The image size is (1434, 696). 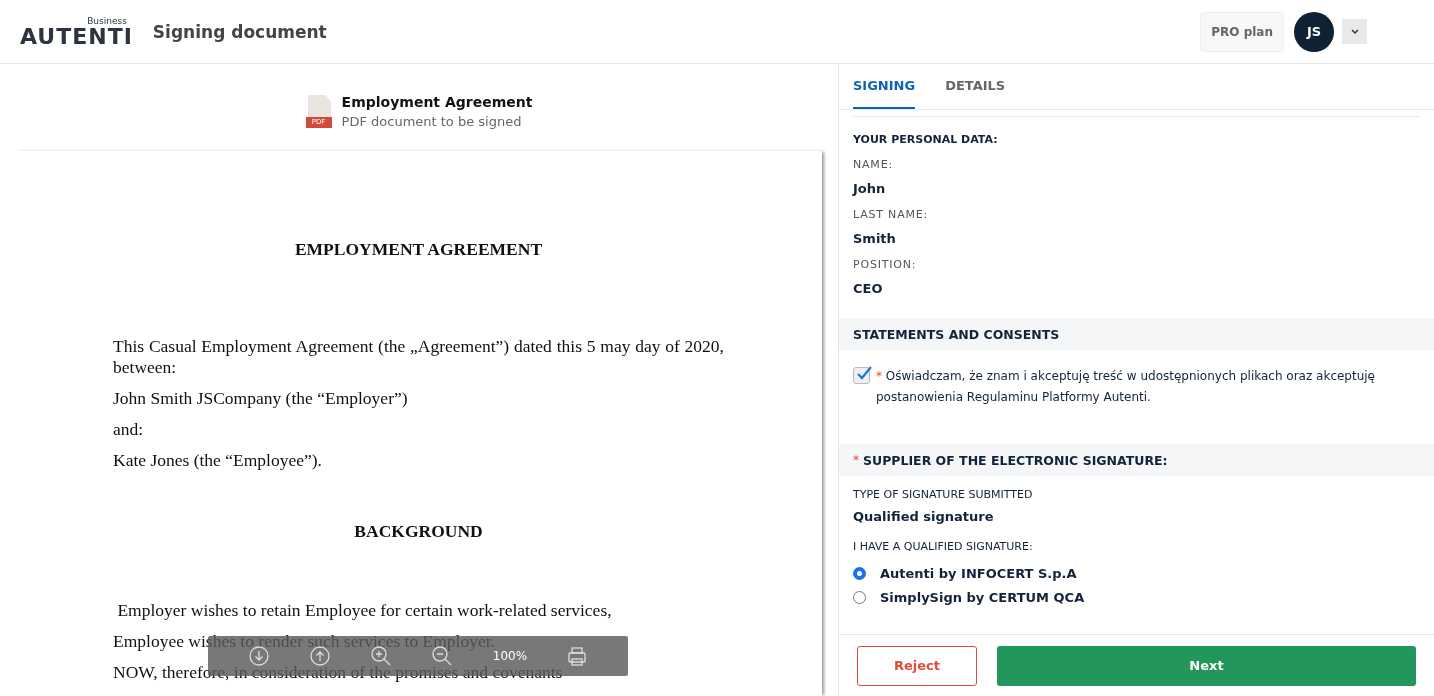 What do you see at coordinates (261, 398) in the screenshot?
I see `document-paragraph: John Smith JSCompany (the “Employer”)` at bounding box center [261, 398].